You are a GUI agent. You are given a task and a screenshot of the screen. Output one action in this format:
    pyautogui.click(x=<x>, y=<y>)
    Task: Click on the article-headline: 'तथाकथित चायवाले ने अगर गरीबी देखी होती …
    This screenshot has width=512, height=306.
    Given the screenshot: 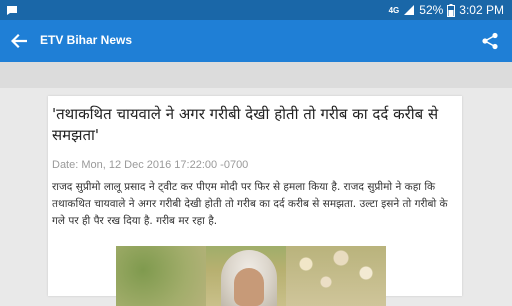 What is the action you would take?
    pyautogui.click(x=245, y=124)
    